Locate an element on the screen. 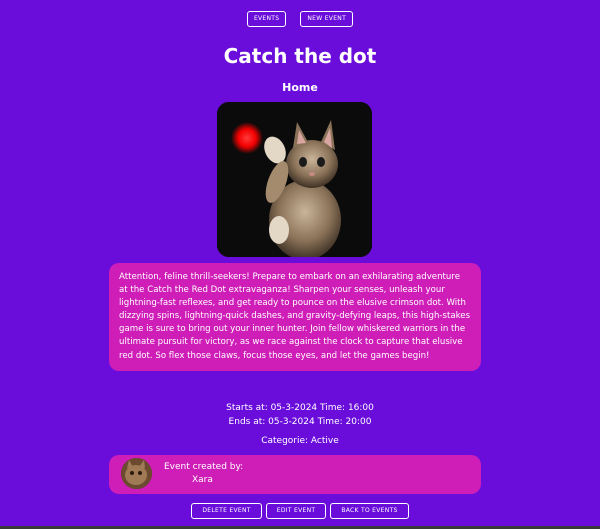  event-location: Home is located at coordinates (300, 87).